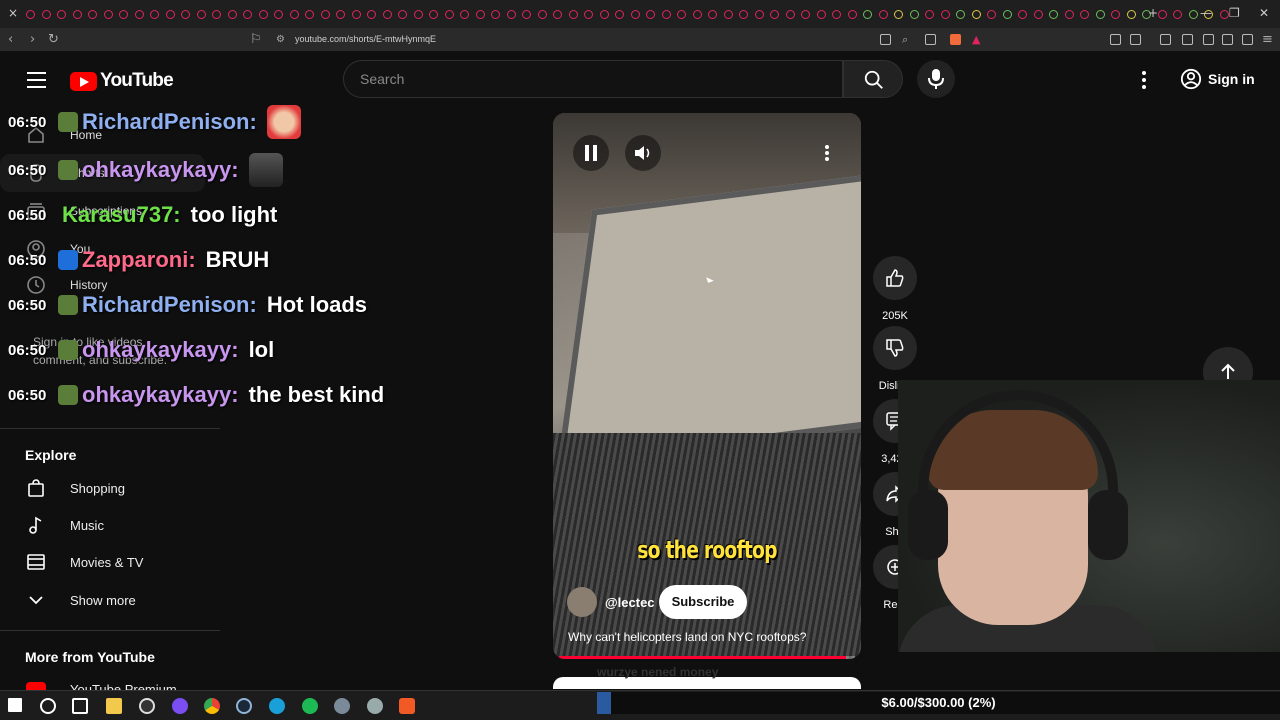 The image size is (1280, 720). Describe the element at coordinates (256, 39) in the screenshot. I see `bookmark-icon: ⚐` at that location.